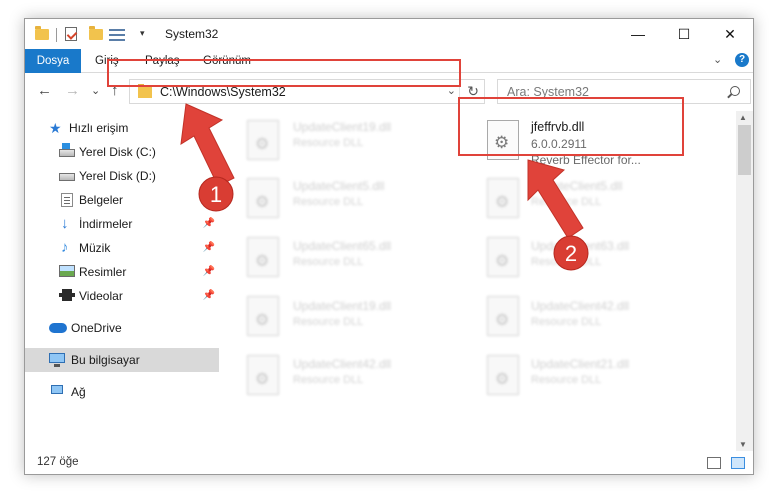 The image size is (769, 495). I want to click on chevron-down-icon: ▾, so click(142, 36).